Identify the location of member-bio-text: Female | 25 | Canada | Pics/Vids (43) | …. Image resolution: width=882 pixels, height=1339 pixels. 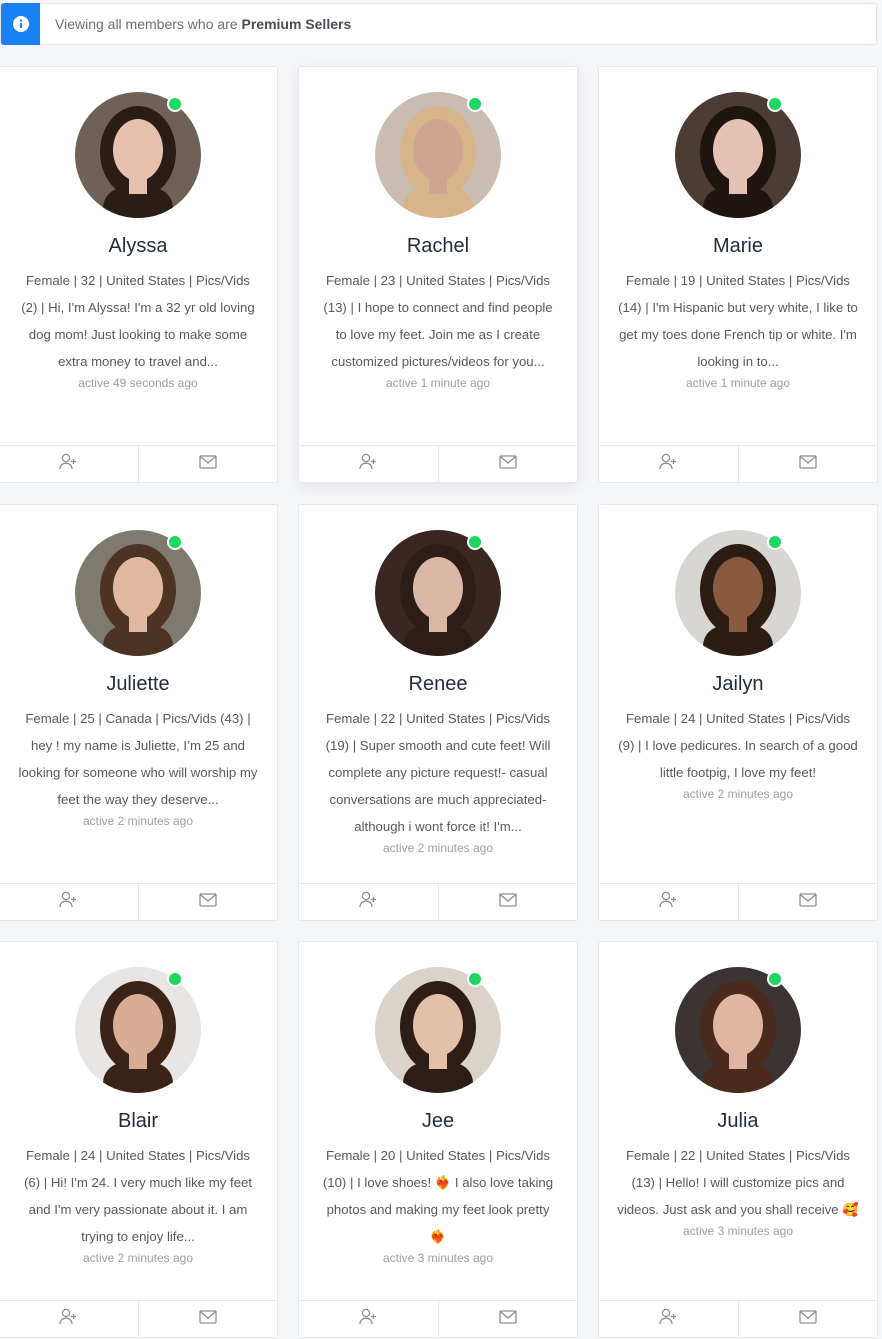
(138, 759).